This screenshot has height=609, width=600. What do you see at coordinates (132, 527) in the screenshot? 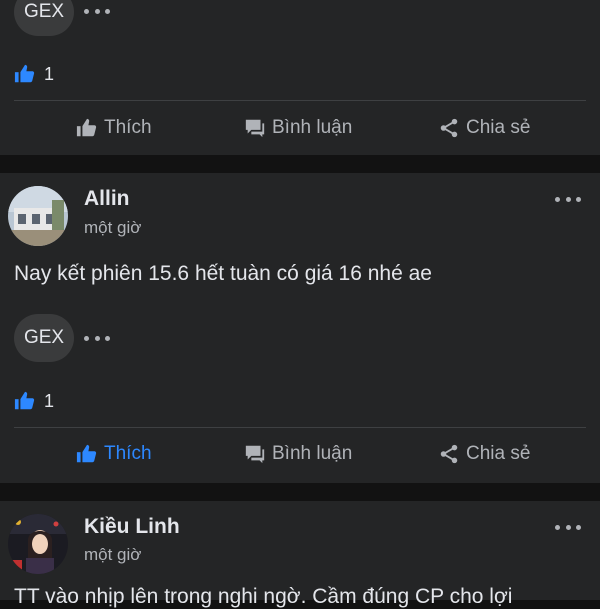
I see `author-name: Kiều Linh` at bounding box center [132, 527].